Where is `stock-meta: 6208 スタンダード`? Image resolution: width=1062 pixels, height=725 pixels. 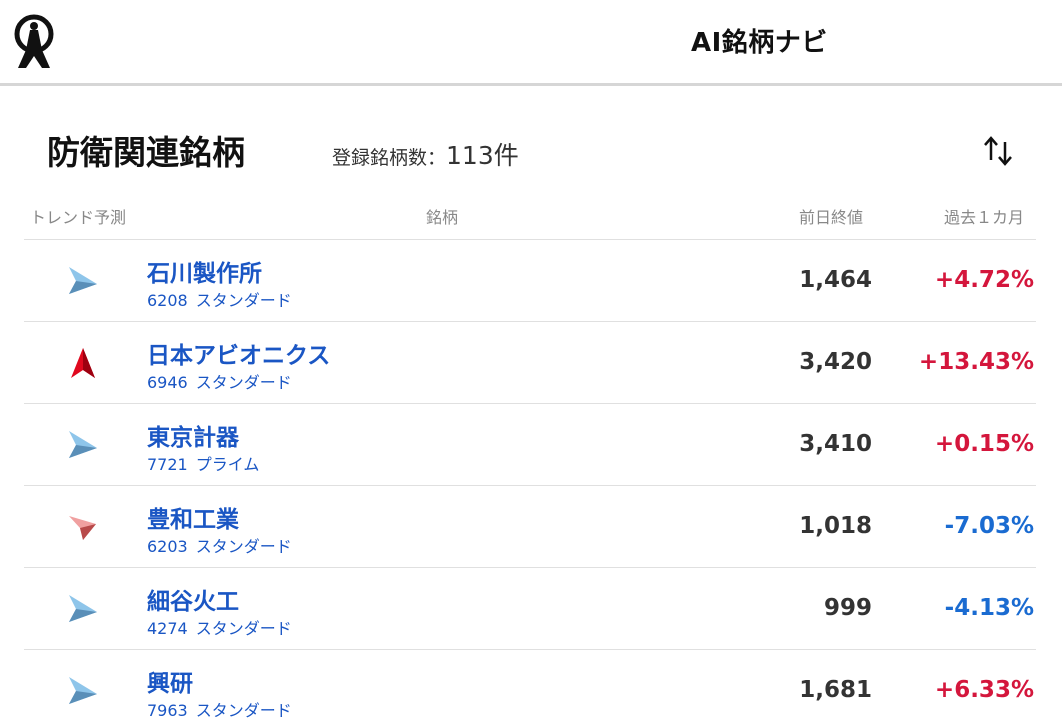 stock-meta: 6208 スタンダード is located at coordinates (219, 299).